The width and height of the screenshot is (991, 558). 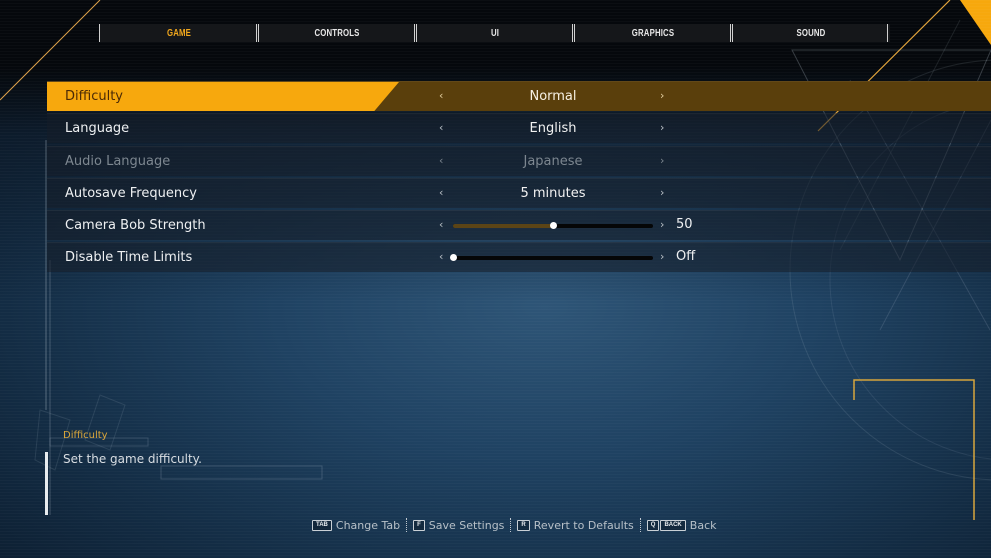 What do you see at coordinates (551, 258) in the screenshot?
I see `time-limits-slider` at bounding box center [551, 258].